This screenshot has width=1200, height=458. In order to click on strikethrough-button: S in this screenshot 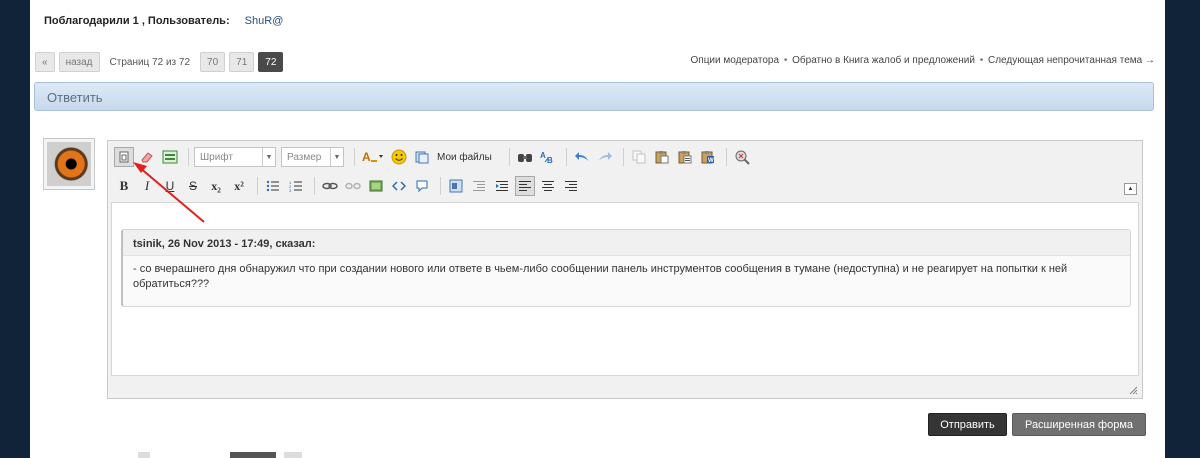, I will do `click(193, 186)`.